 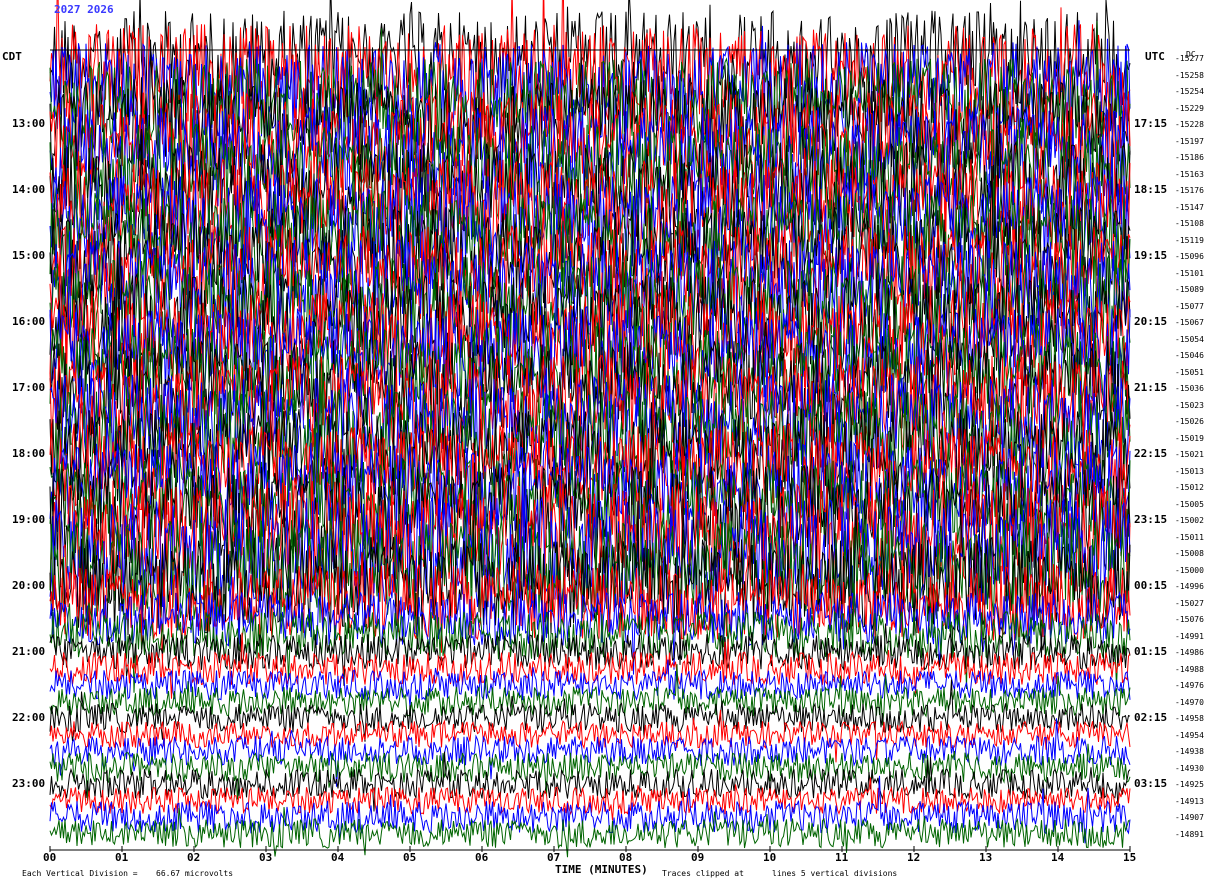 I want to click on x-tick-label: 11, so click(x=842, y=857).